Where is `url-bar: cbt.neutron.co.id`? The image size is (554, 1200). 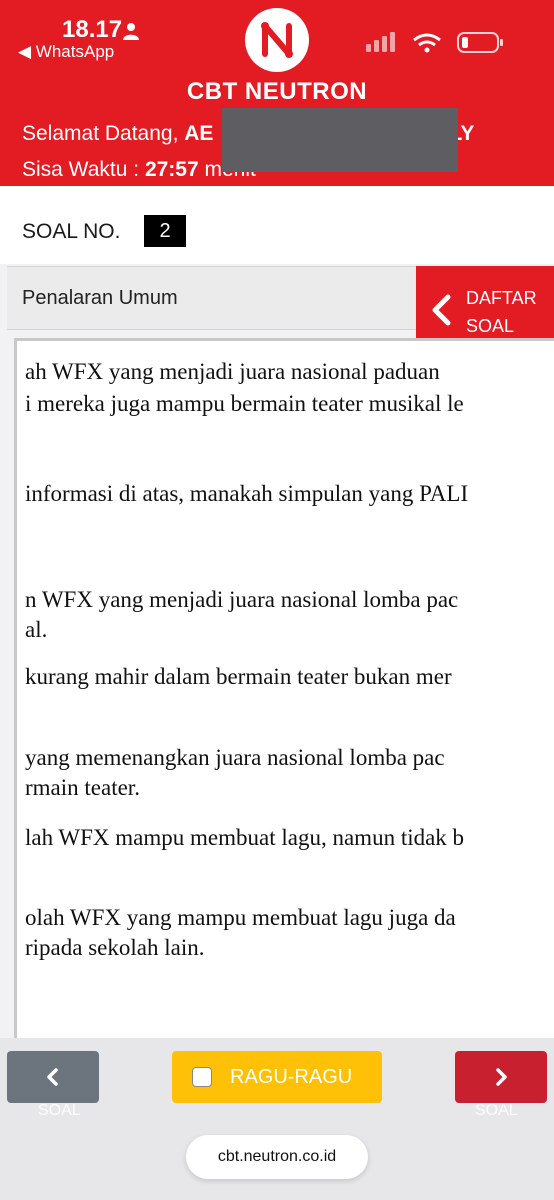
url-bar: cbt.neutron.co.id is located at coordinates (277, 1157).